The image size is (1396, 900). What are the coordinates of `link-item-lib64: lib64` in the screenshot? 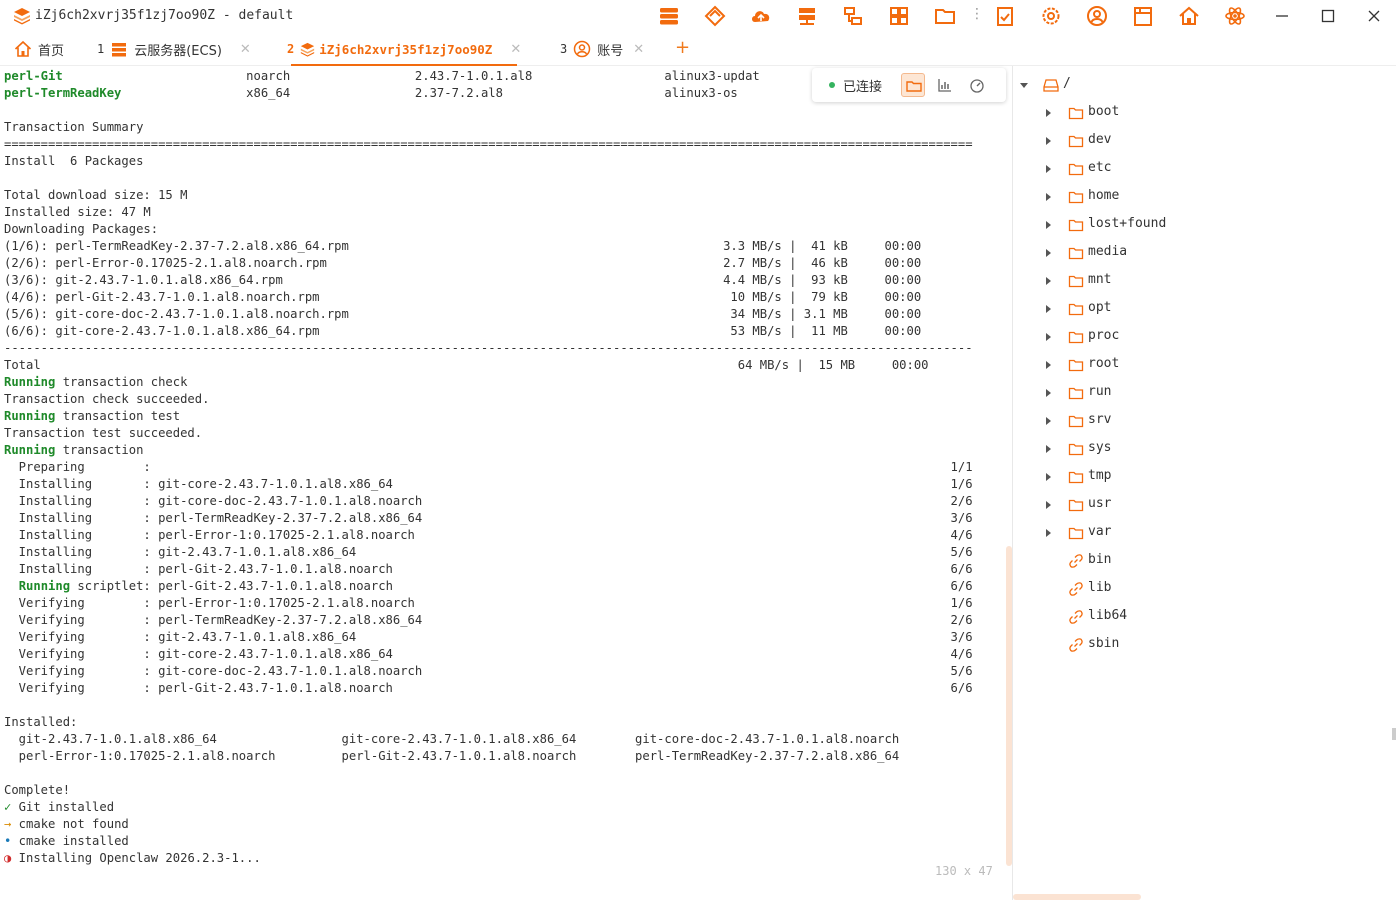 It's located at (1193, 617).